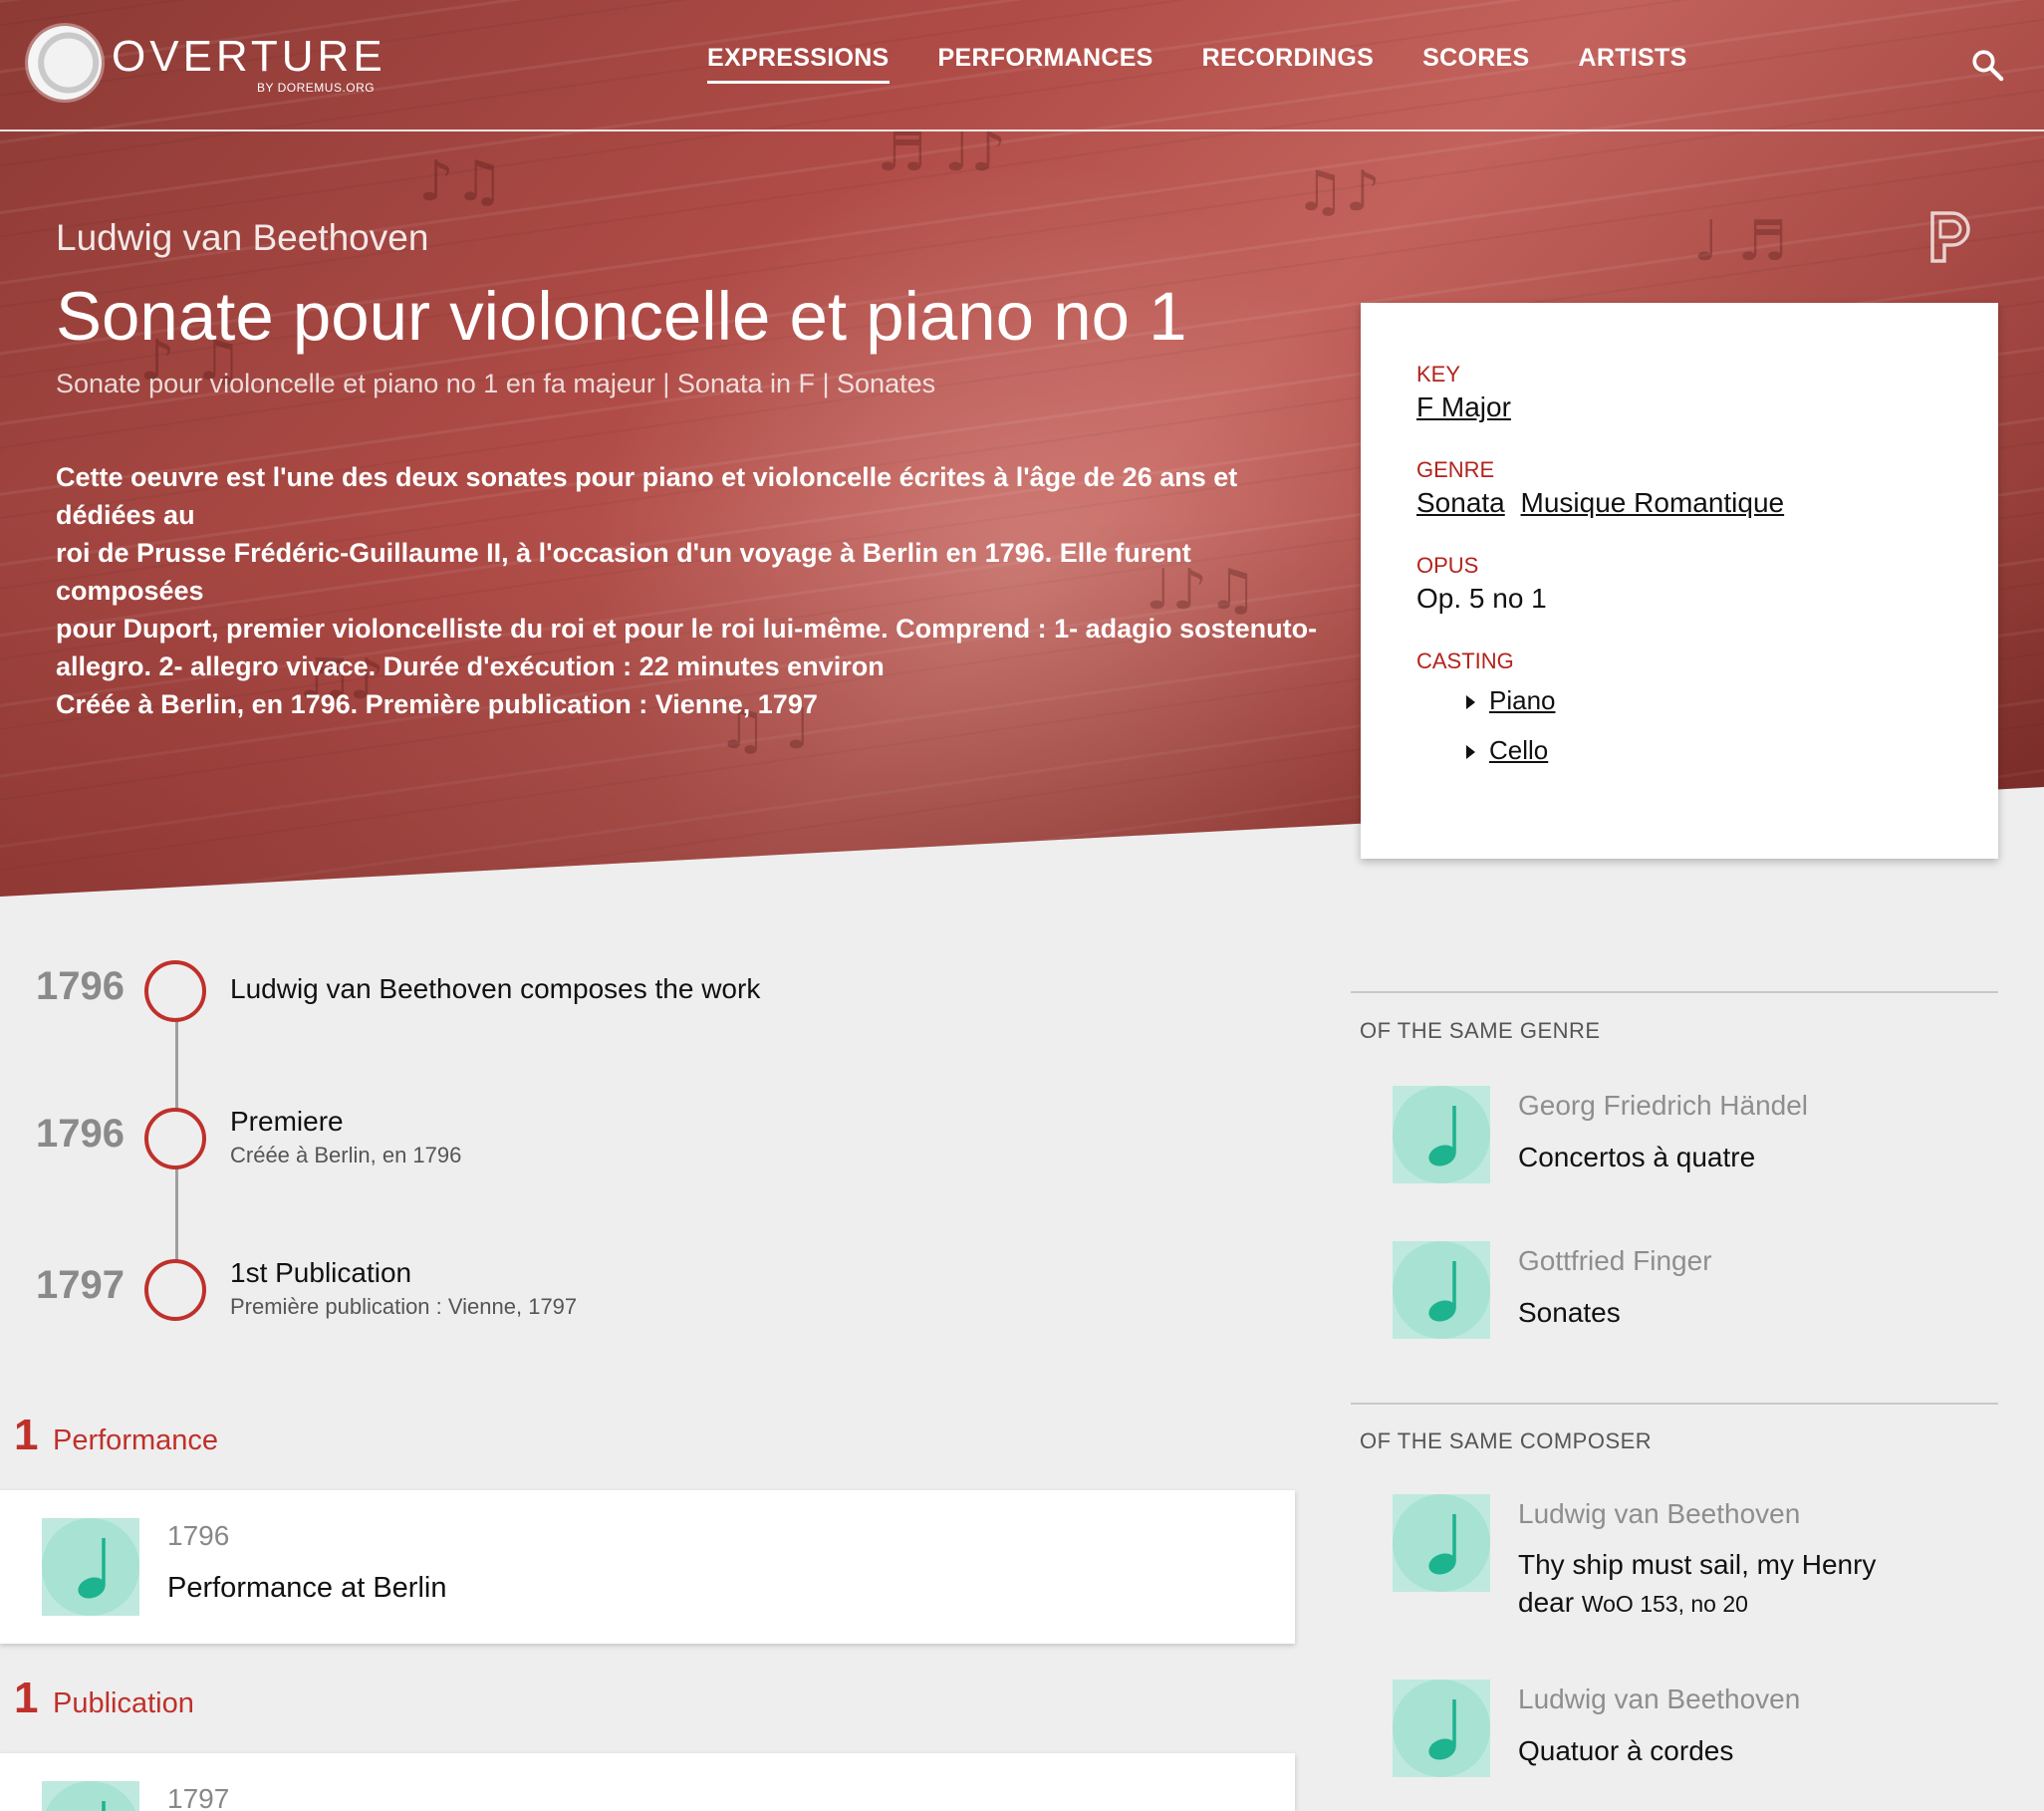 This screenshot has width=2044, height=1811. I want to click on related-title: Sonates, so click(1752, 1313).